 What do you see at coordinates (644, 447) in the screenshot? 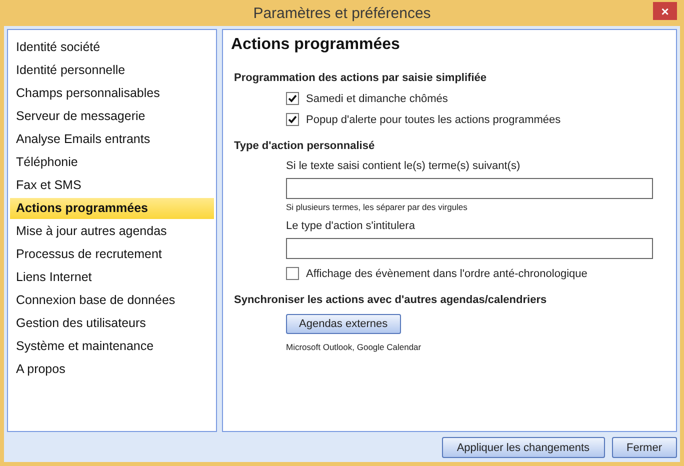
I see `dialog-button: Fermer` at bounding box center [644, 447].